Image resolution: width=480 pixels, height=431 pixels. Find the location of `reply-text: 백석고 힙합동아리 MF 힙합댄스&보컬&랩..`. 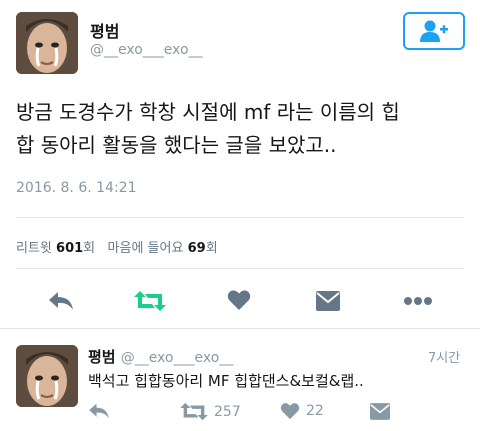

reply-text: 백석고 힙합동아리 MF 힙합댄스&보컬&랩.. is located at coordinates (226, 381).